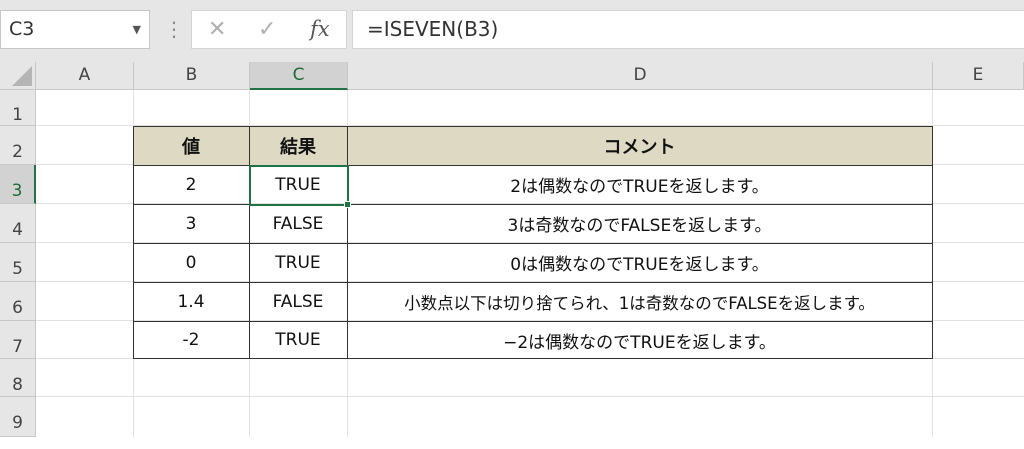 Image resolution: width=1024 pixels, height=449 pixels. What do you see at coordinates (299, 76) in the screenshot?
I see `column-header-c: C` at bounding box center [299, 76].